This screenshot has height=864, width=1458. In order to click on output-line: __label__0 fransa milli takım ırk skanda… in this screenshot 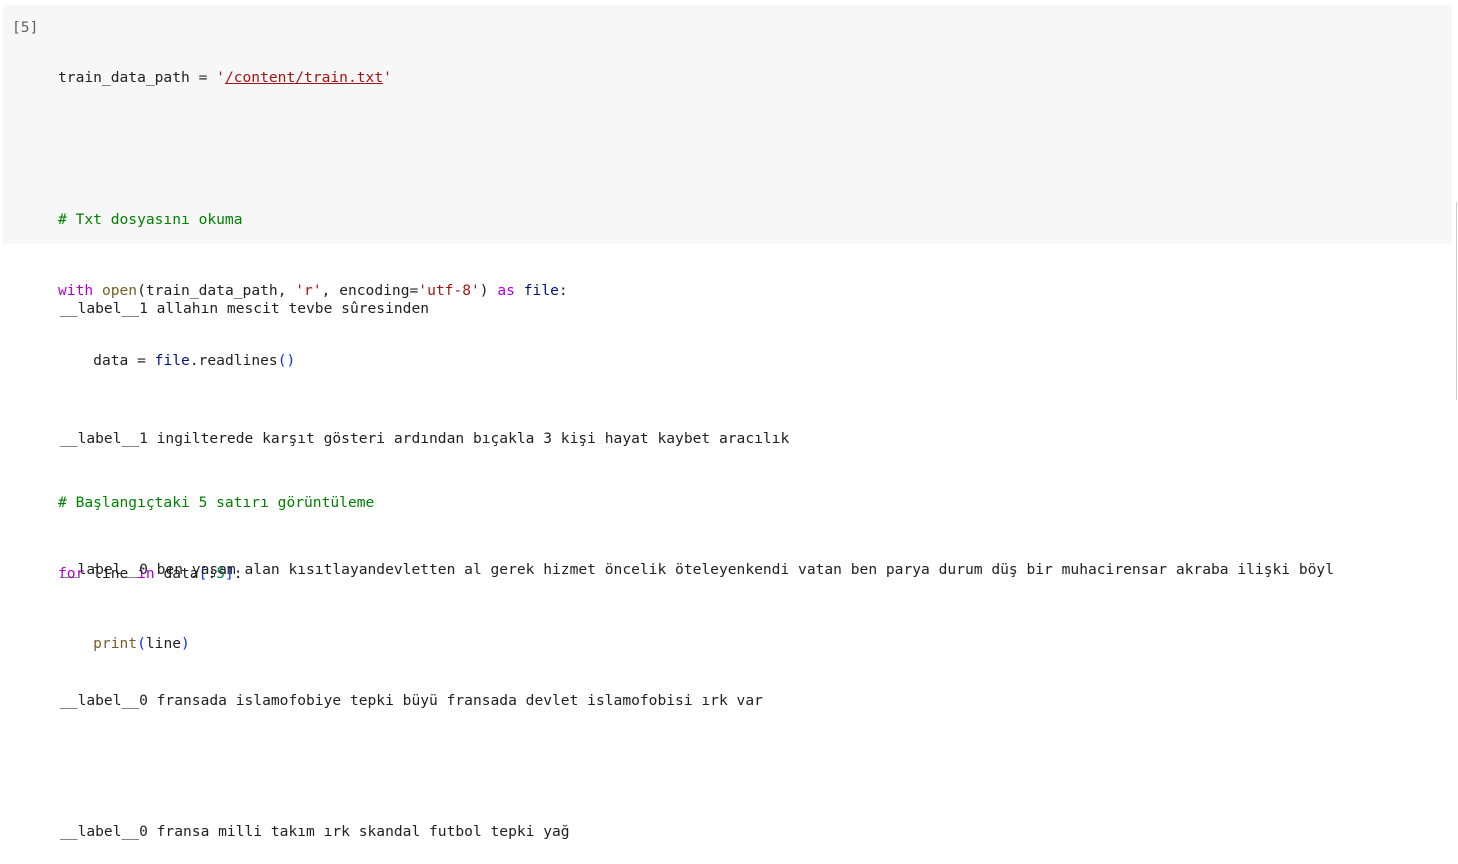, I will do `click(315, 831)`.